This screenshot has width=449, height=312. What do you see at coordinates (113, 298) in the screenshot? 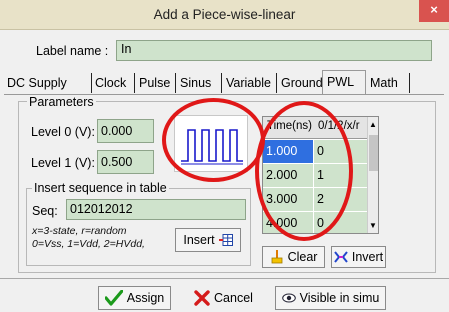
I see `checkmark-icon` at bounding box center [113, 298].